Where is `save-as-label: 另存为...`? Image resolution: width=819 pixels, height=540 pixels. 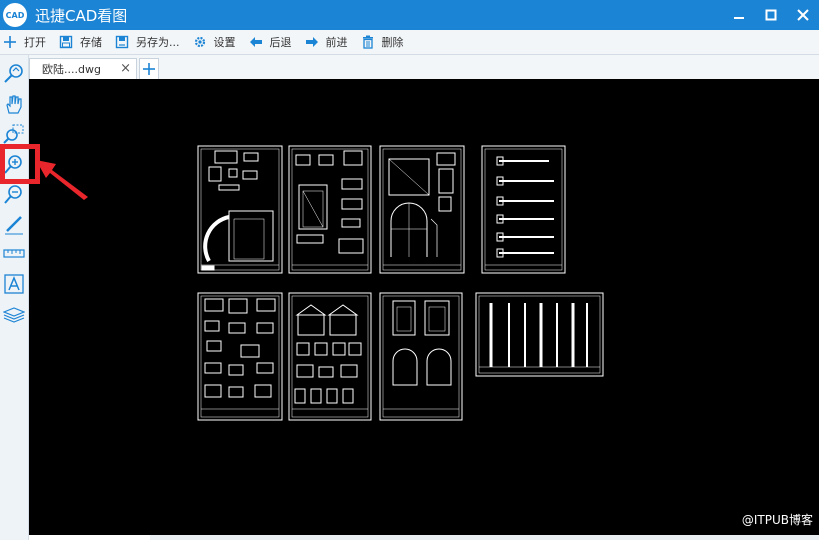
save-as-label: 另存为... is located at coordinates (158, 42).